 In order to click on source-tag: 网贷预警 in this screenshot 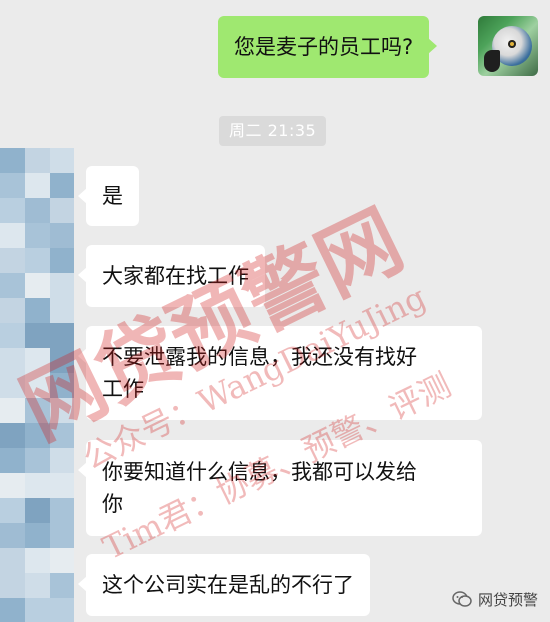, I will do `click(495, 599)`.